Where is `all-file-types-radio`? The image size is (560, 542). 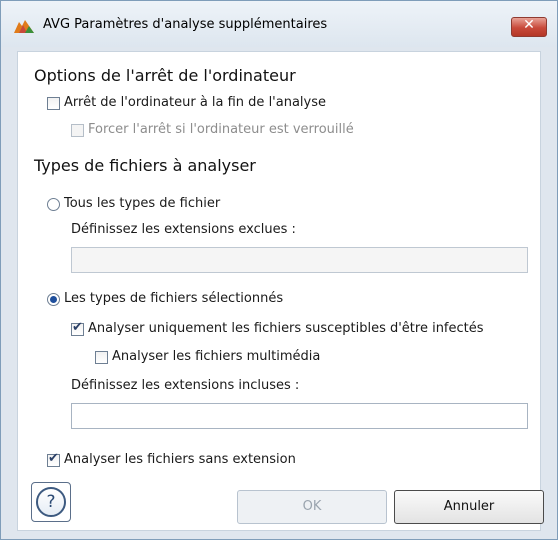
all-file-types-radio is located at coordinates (53, 204).